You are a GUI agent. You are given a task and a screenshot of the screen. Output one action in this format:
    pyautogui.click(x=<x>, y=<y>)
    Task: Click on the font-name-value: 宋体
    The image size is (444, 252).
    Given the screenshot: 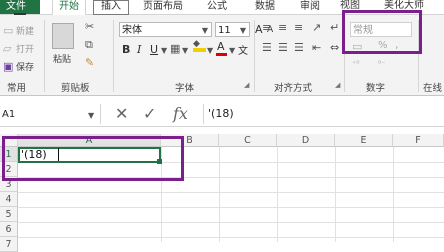 What is the action you would take?
    pyautogui.click(x=132, y=30)
    